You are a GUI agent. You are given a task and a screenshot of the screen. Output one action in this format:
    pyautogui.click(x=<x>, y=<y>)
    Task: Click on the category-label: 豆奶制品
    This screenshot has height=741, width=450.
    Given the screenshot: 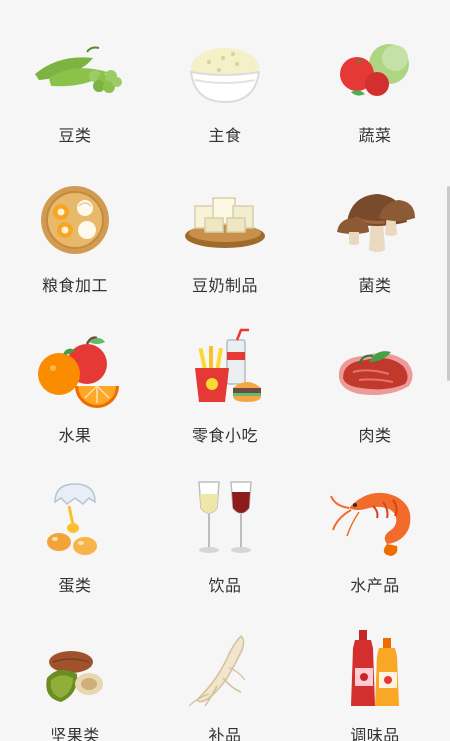 What is the action you would take?
    pyautogui.click(x=224, y=285)
    